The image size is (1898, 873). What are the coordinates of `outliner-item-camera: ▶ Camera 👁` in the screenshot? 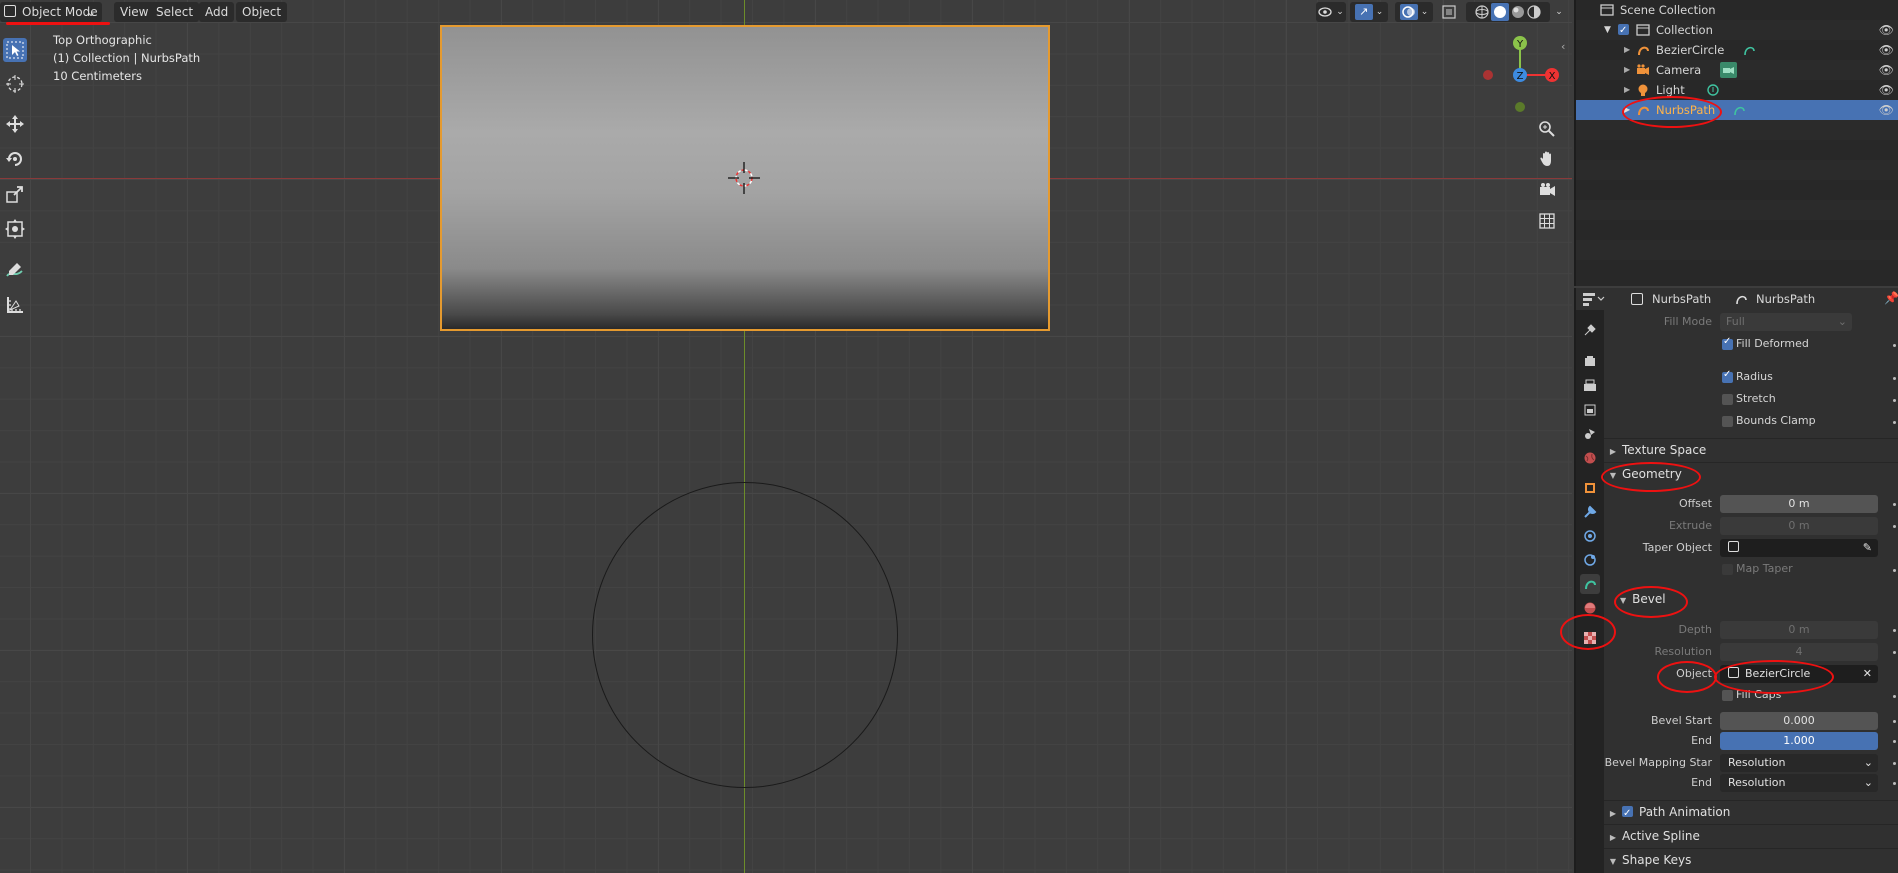 It's located at (1737, 70).